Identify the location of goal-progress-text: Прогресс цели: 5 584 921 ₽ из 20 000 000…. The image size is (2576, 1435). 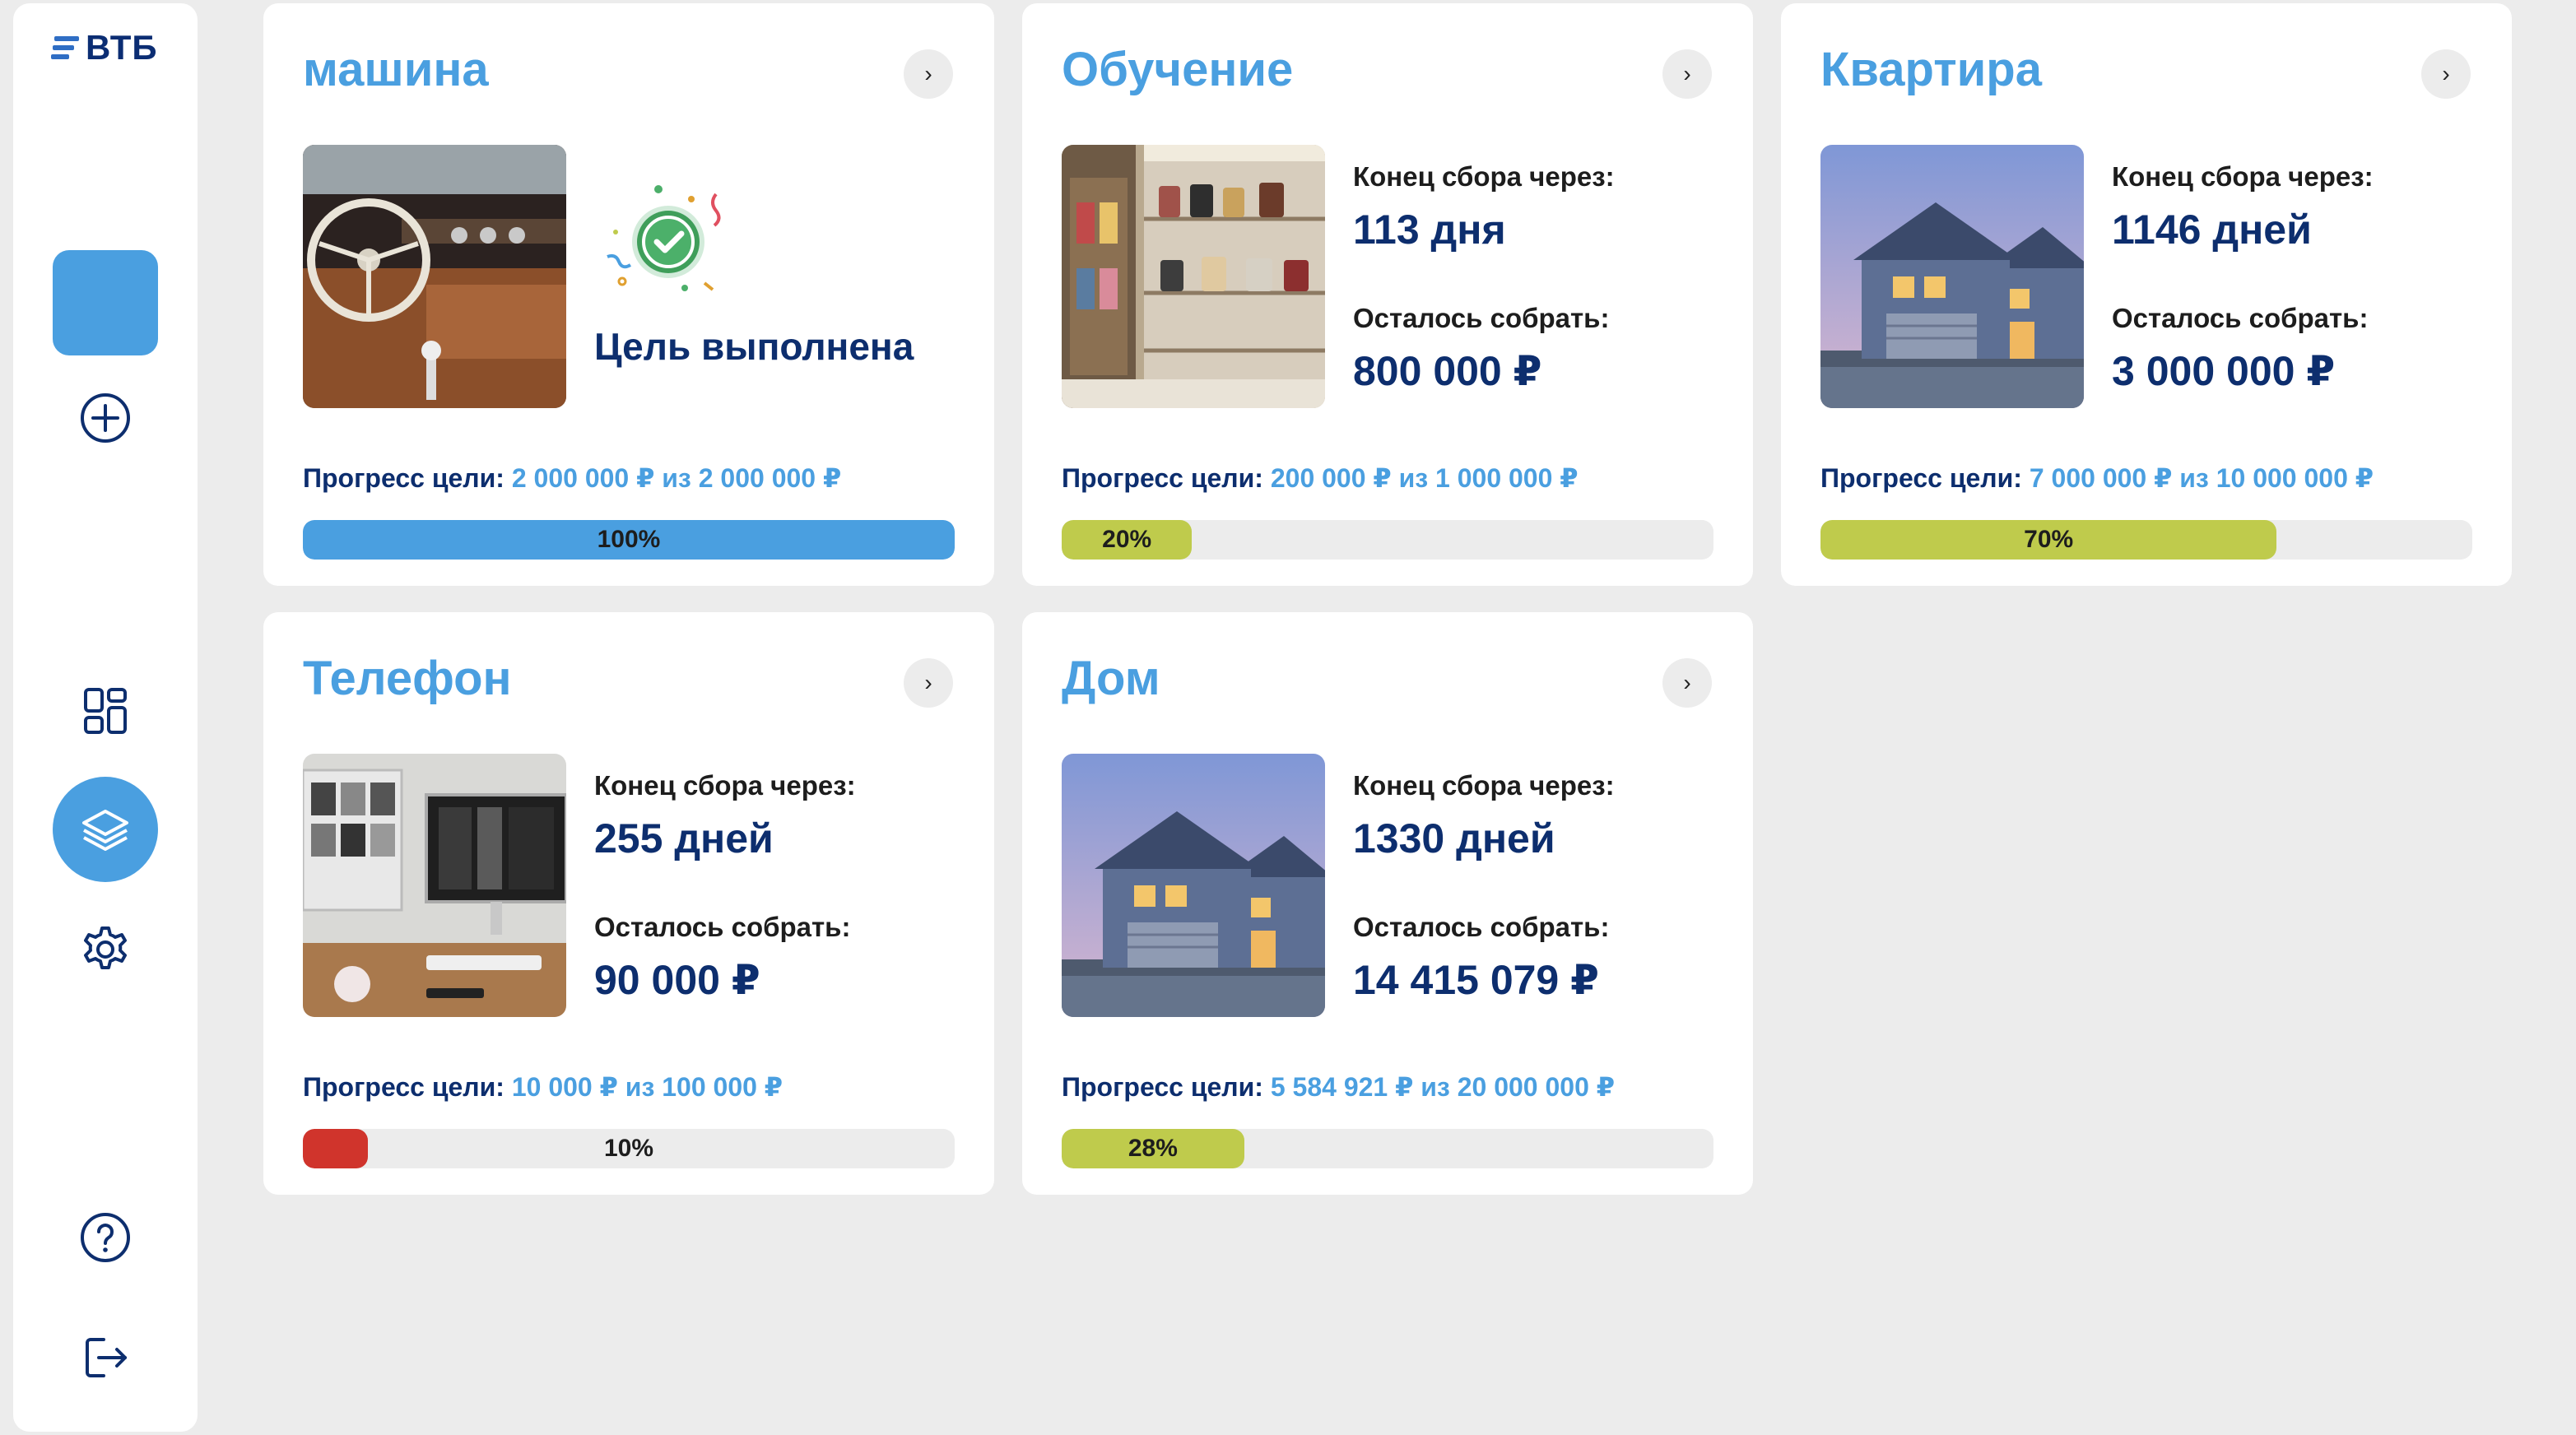
(1338, 1087).